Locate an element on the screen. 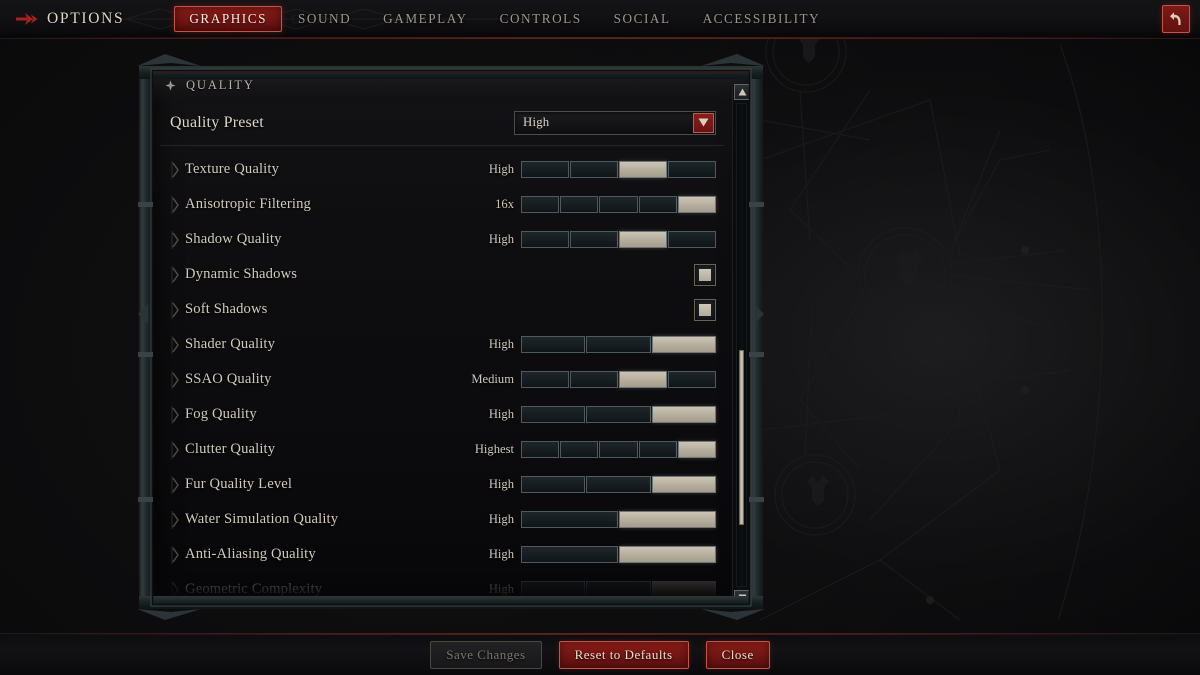 The height and width of the screenshot is (675, 1200). setting-label: Fog Quality is located at coordinates (221, 414).